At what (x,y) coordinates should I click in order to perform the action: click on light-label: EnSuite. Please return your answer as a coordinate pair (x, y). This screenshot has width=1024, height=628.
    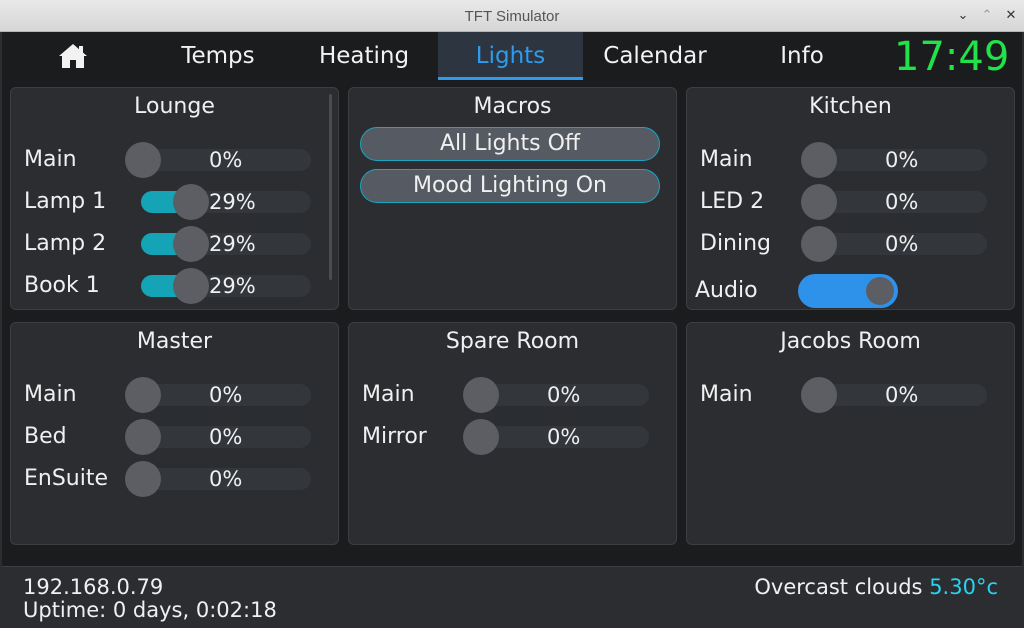
    Looking at the image, I should click on (66, 478).